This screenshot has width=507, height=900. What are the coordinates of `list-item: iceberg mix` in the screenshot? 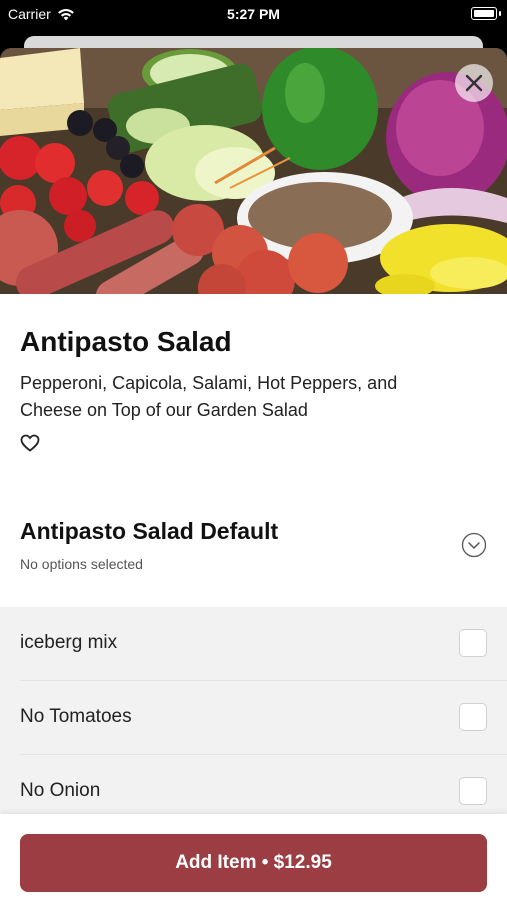 It's located at (253, 644).